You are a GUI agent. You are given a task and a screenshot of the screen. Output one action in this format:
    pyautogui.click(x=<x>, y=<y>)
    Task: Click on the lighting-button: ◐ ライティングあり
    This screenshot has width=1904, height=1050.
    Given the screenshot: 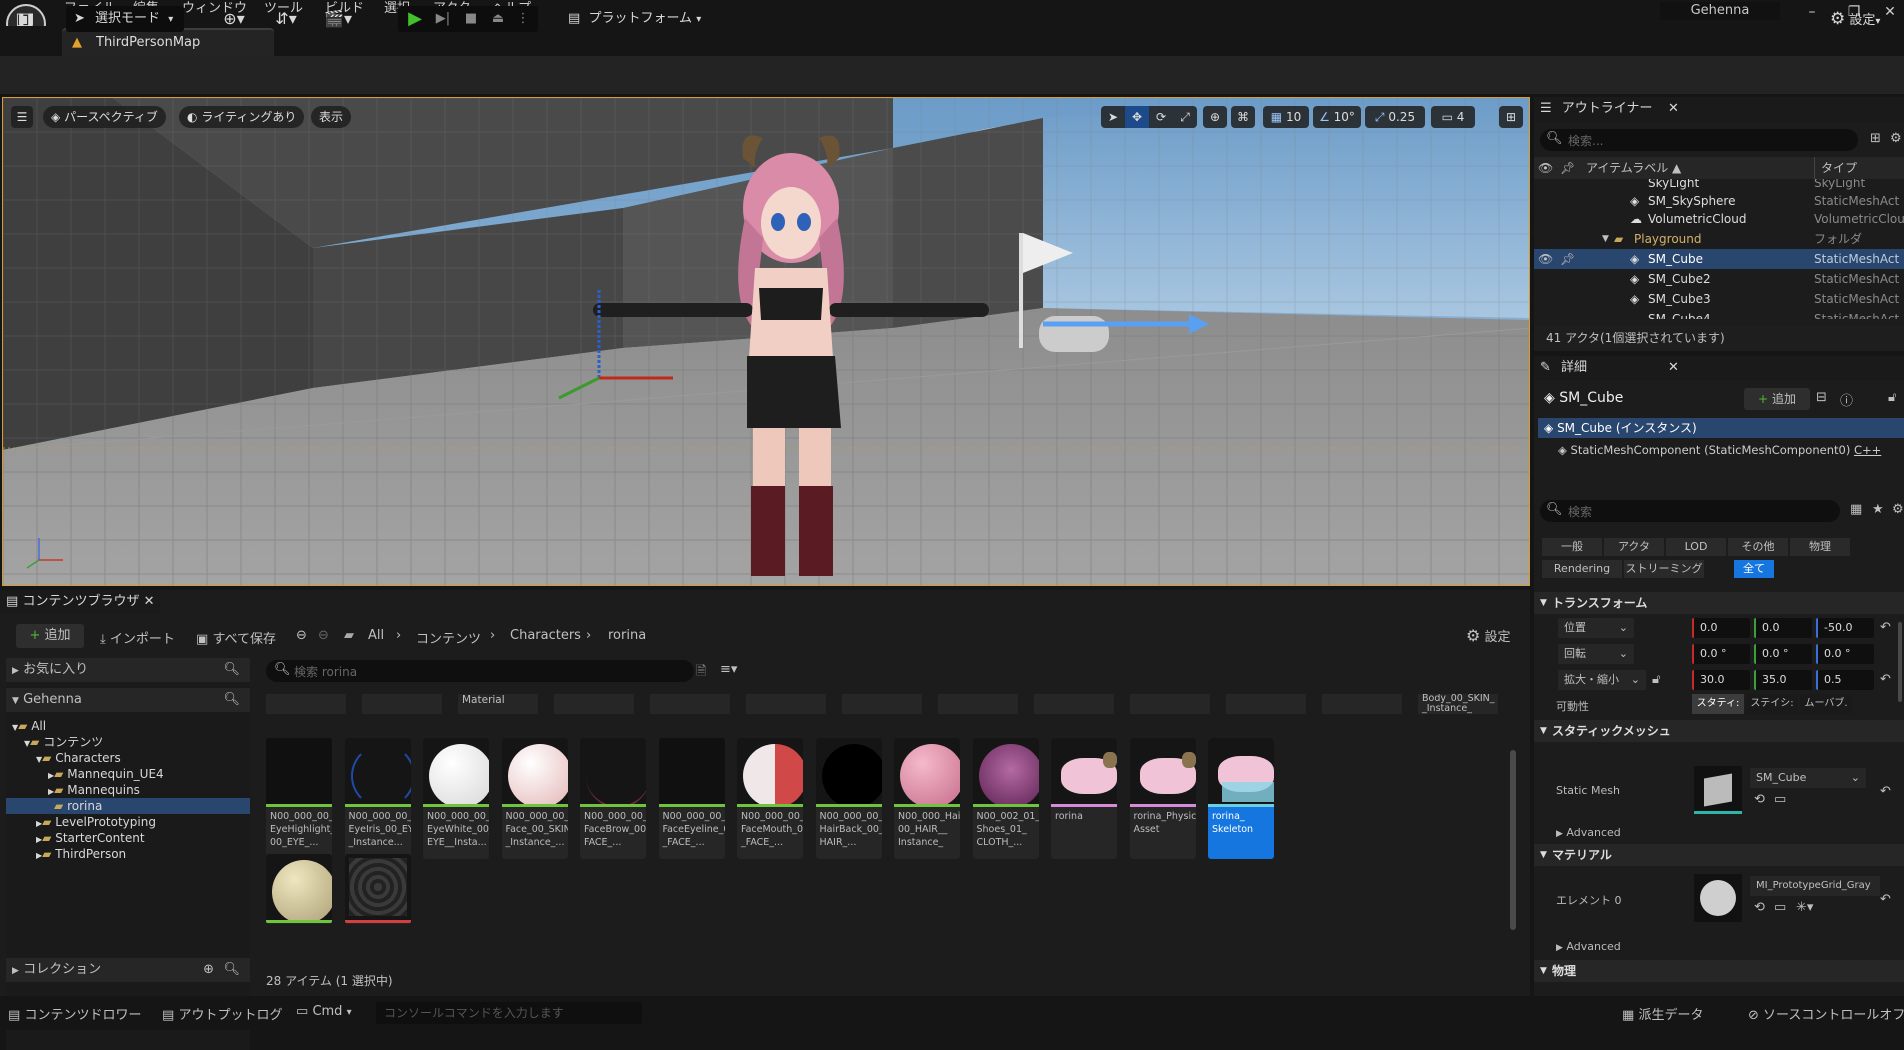 What is the action you would take?
    pyautogui.click(x=242, y=117)
    